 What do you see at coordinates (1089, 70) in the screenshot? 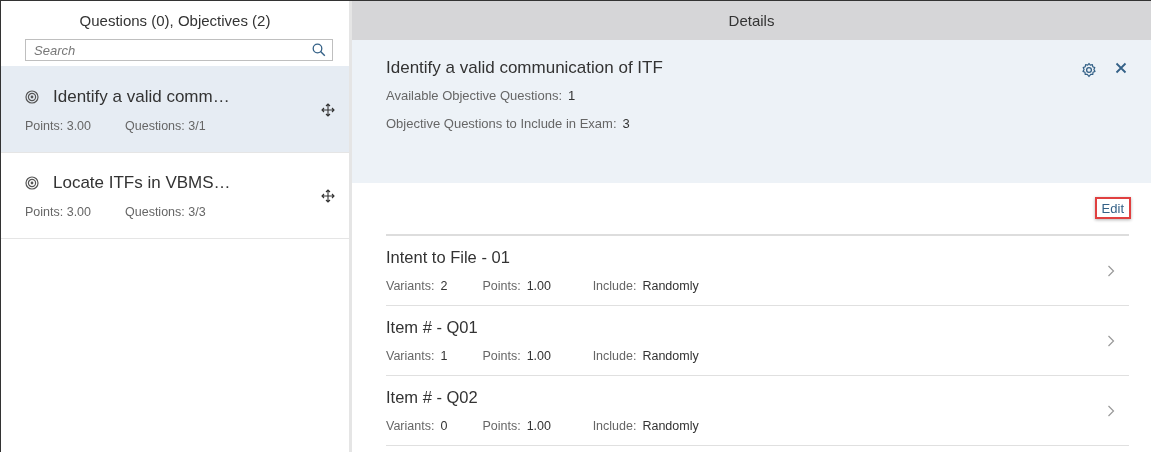
I see `settings-icon` at bounding box center [1089, 70].